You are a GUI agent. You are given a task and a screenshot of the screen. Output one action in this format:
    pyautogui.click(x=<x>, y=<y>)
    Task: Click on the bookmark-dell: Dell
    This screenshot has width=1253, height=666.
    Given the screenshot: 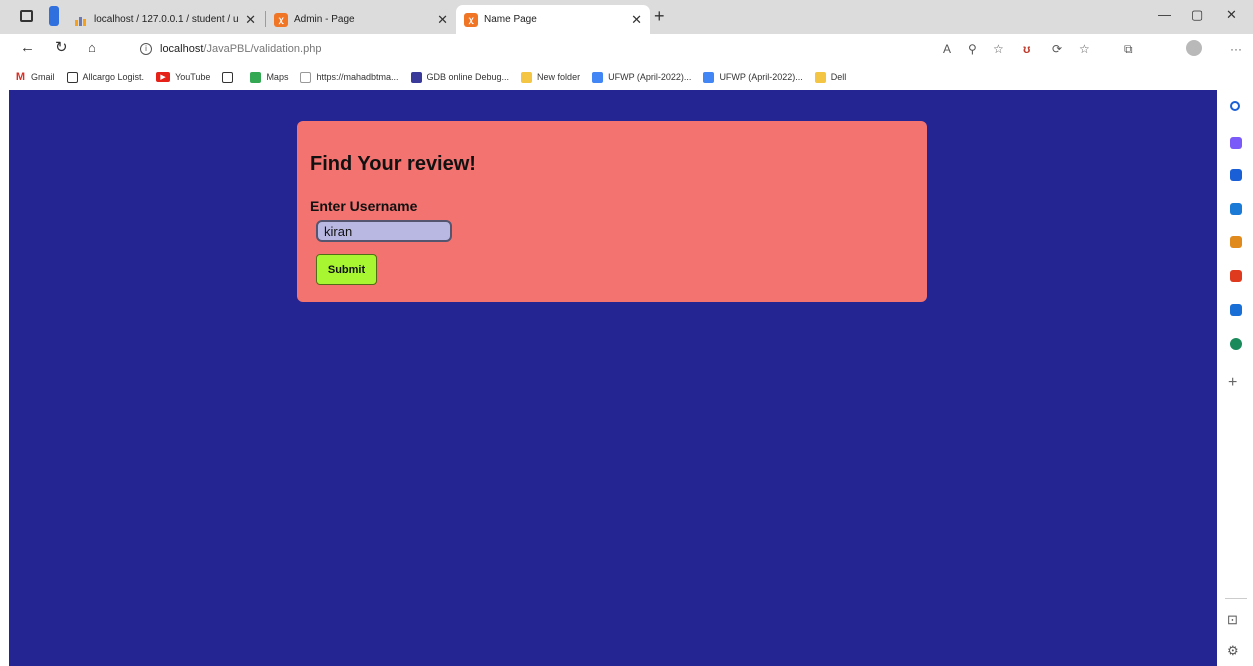 What is the action you would take?
    pyautogui.click(x=830, y=77)
    